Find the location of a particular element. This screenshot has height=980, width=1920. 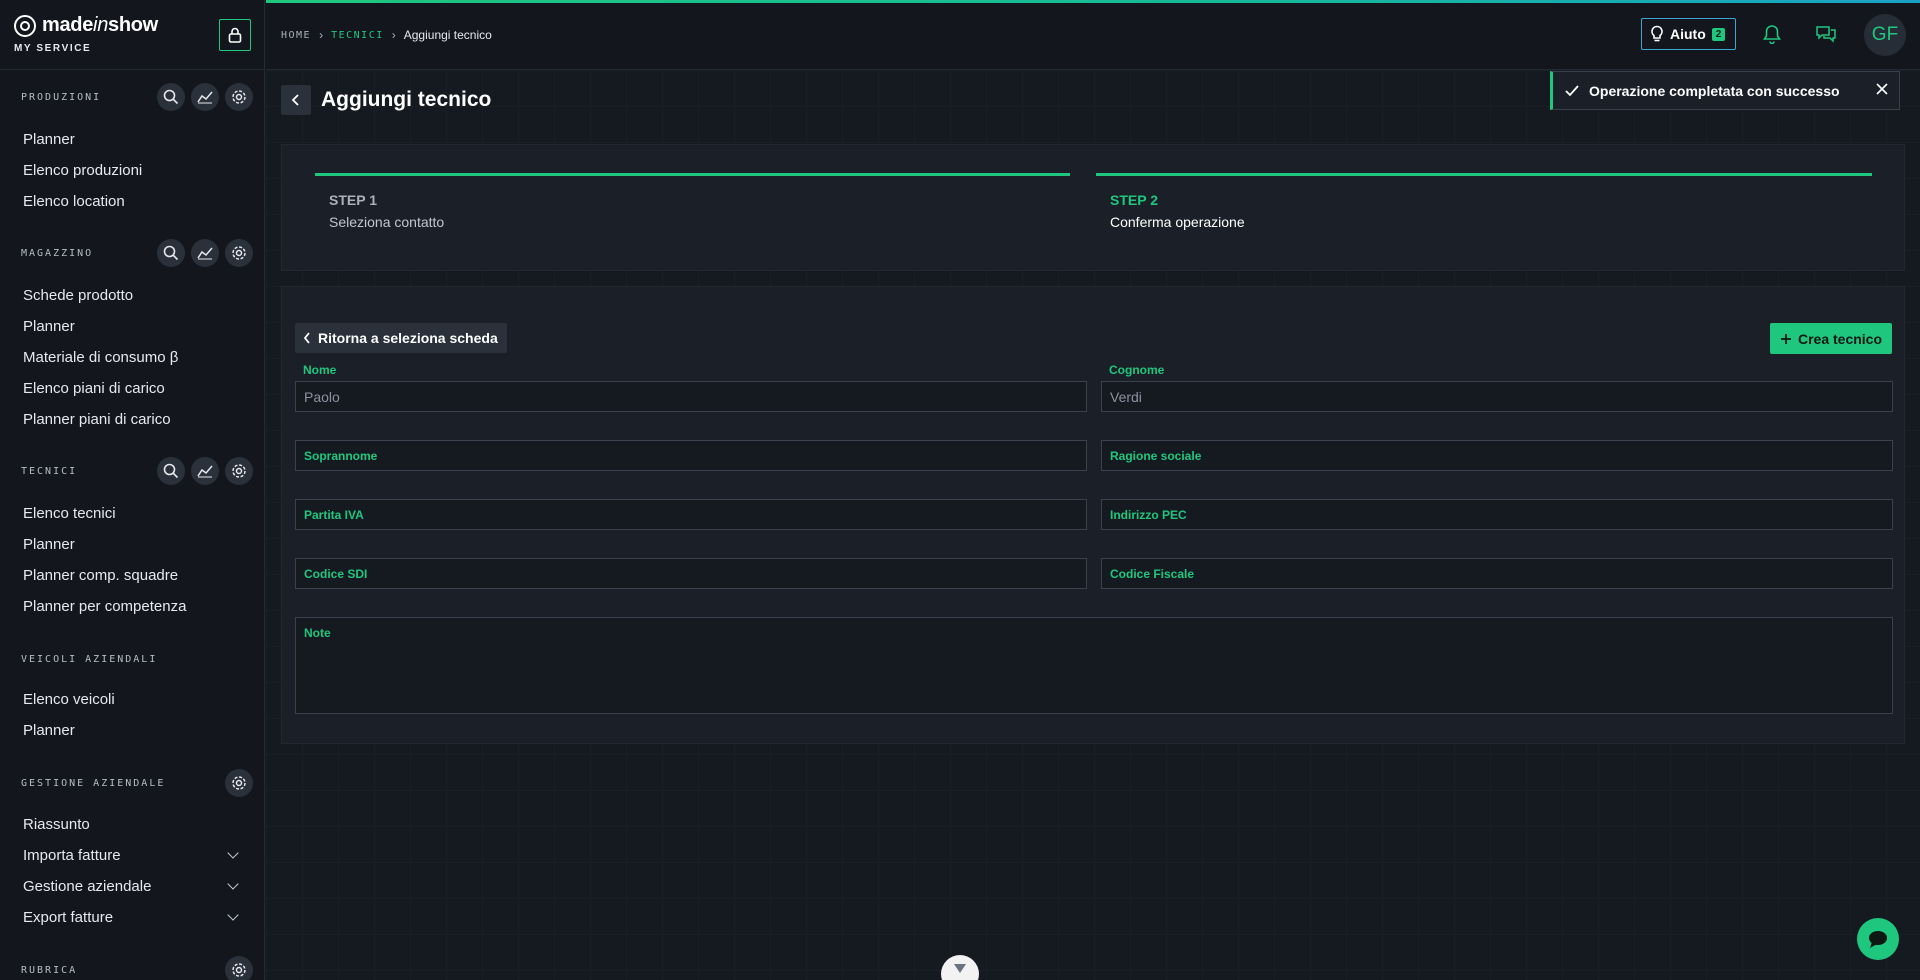

sidebar-item-schede-prodotto: Schede prodotto is located at coordinates (133, 295).